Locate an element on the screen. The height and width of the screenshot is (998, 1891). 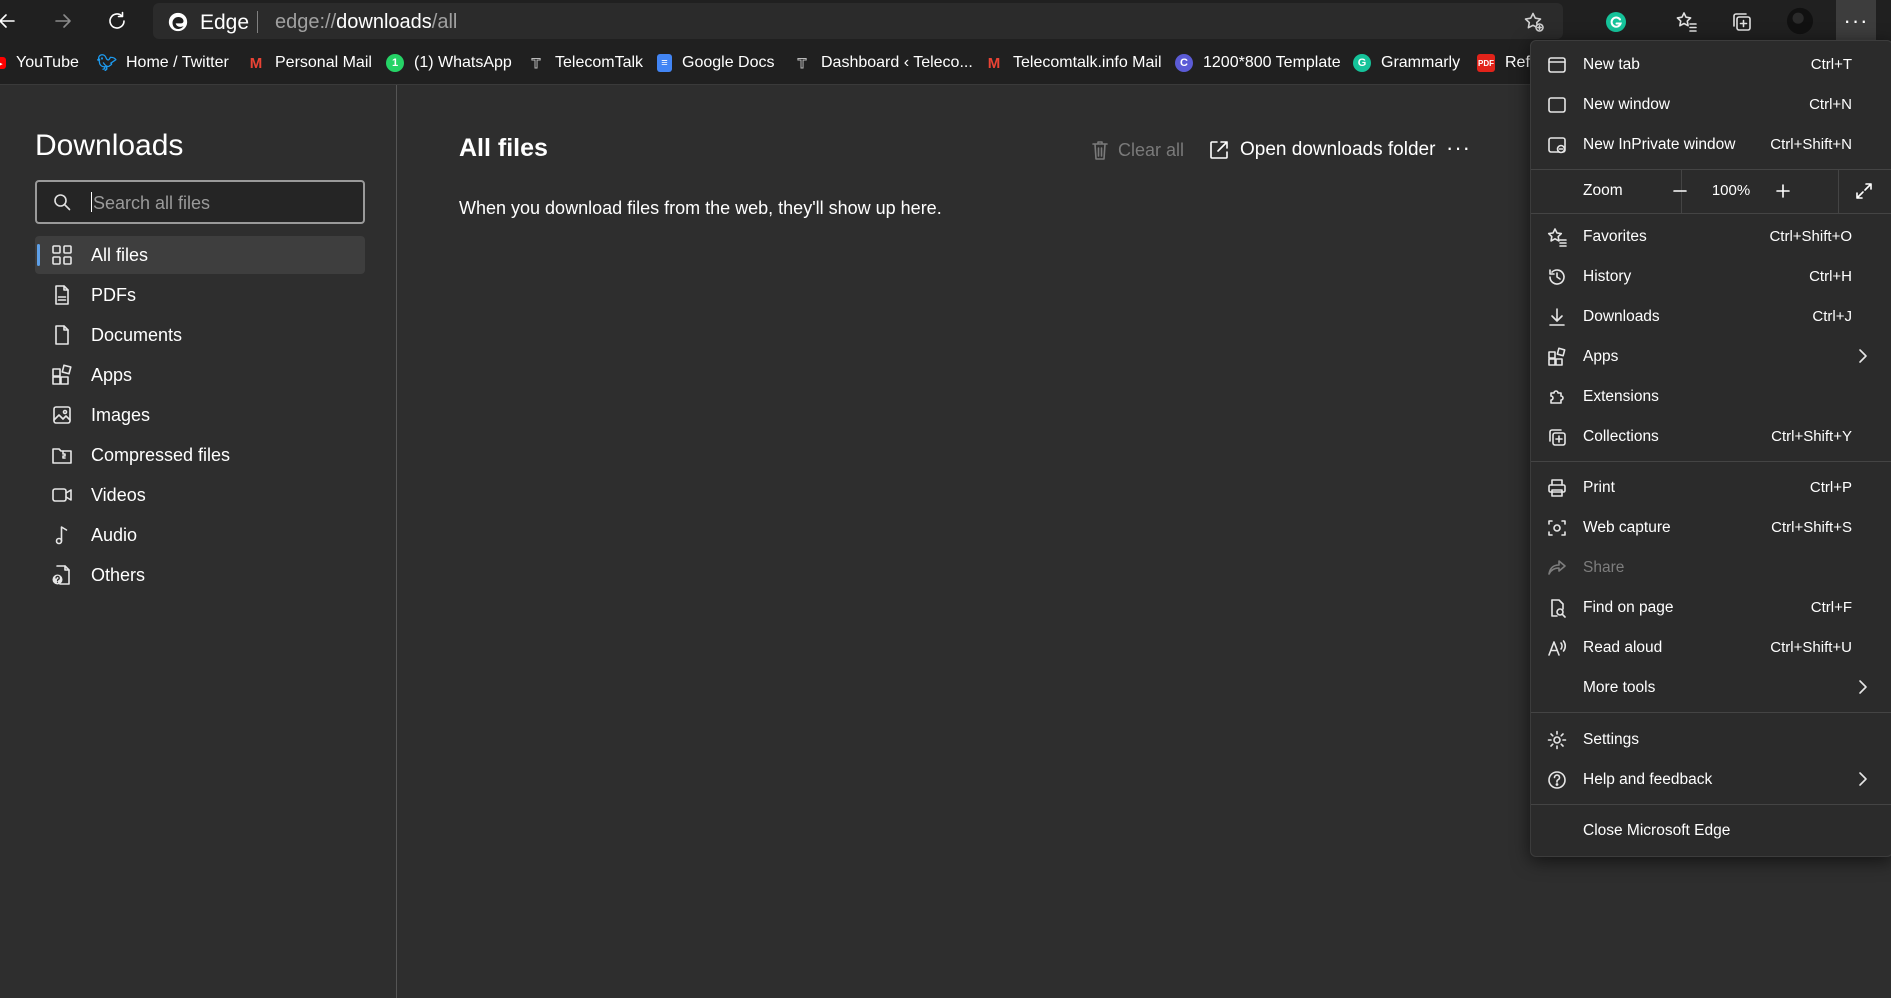
open-external-icon is located at coordinates (1219, 150).